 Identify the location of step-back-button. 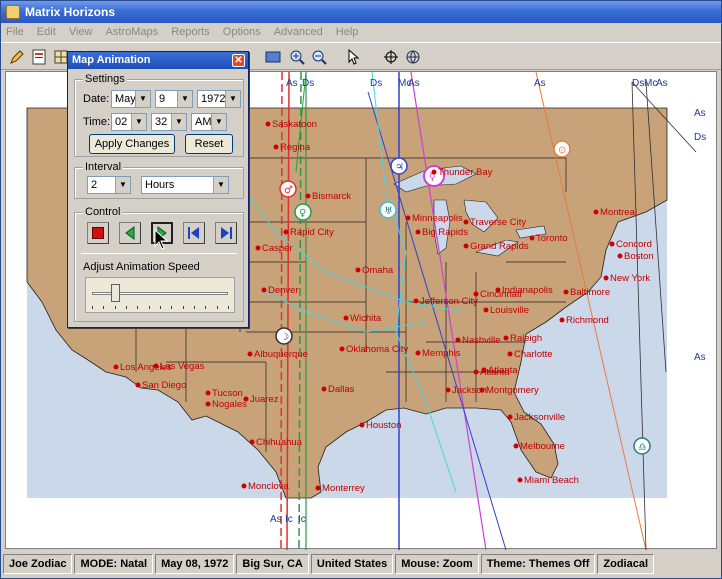
(130, 233).